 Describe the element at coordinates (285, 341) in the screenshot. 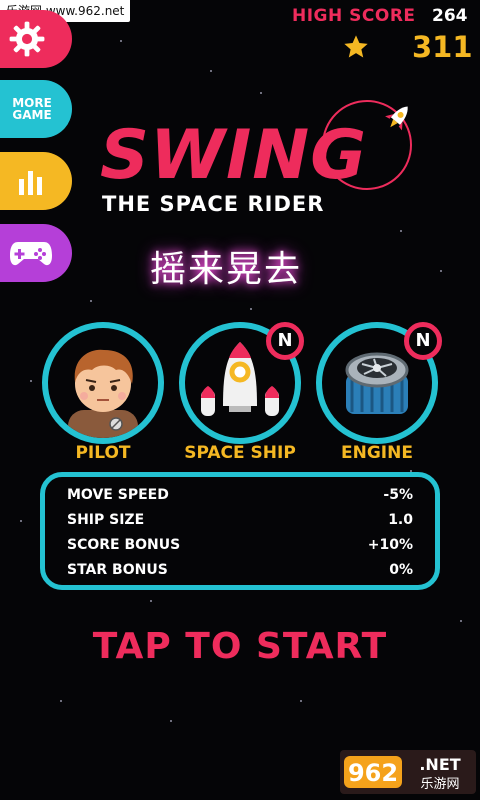

I see `spaceship-new-badge: N` at that location.